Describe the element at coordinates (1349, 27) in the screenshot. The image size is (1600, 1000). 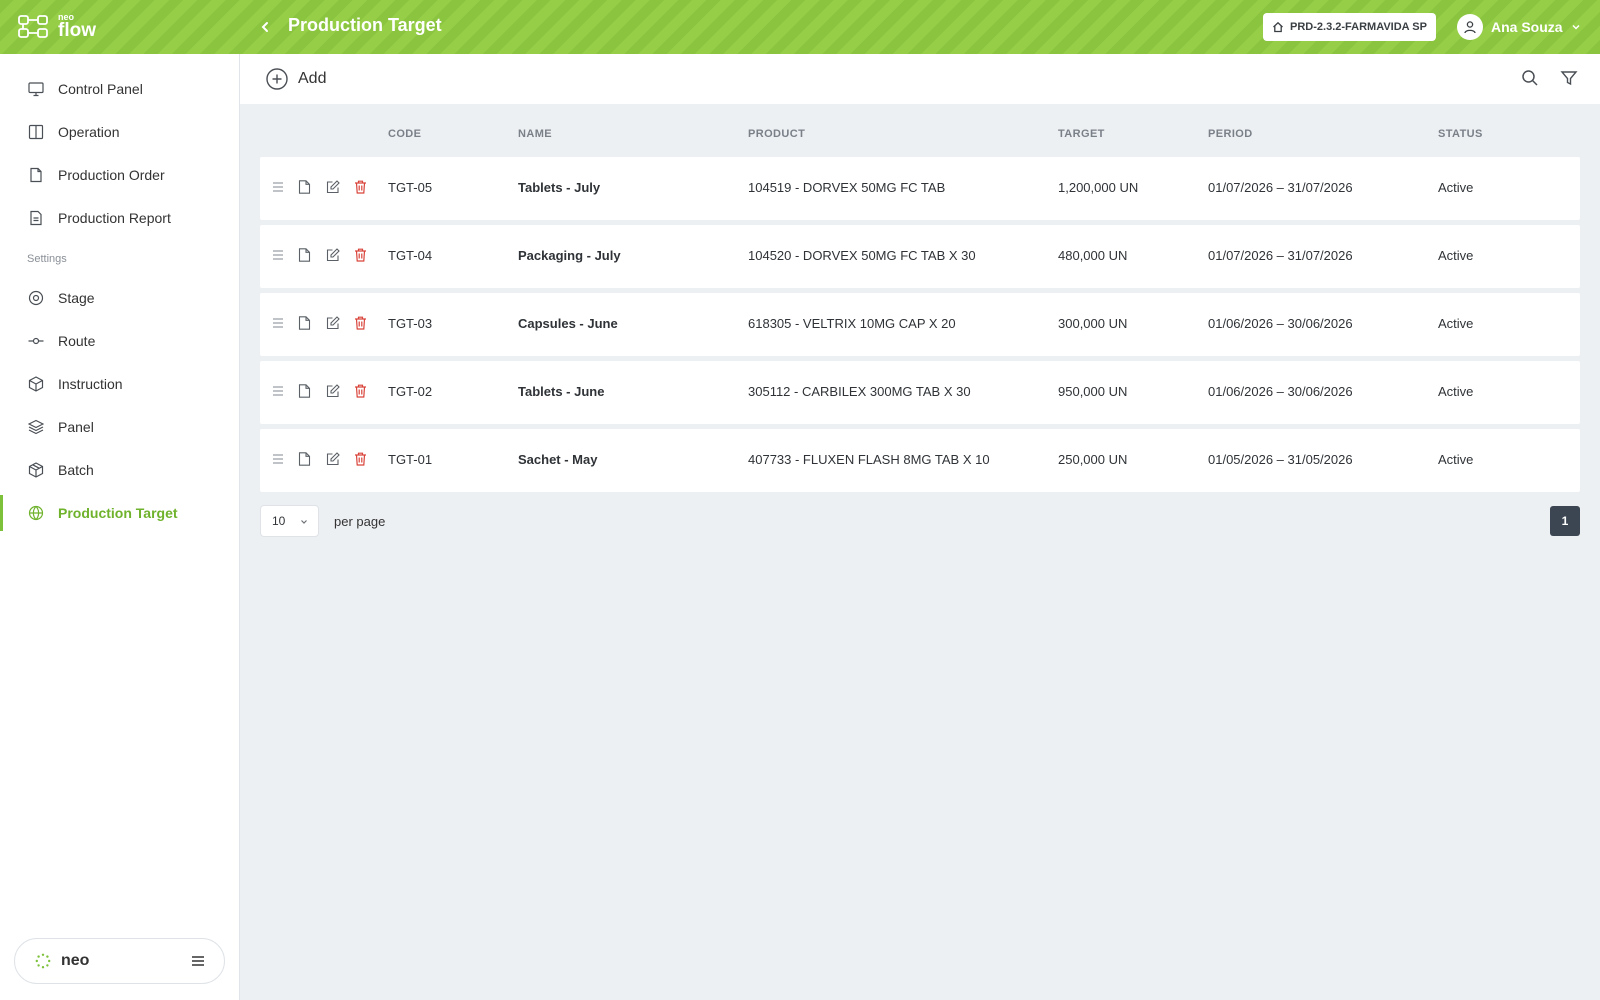
I see `environment-badge: PRD-2.3.2-FARMAVIDA SP` at that location.